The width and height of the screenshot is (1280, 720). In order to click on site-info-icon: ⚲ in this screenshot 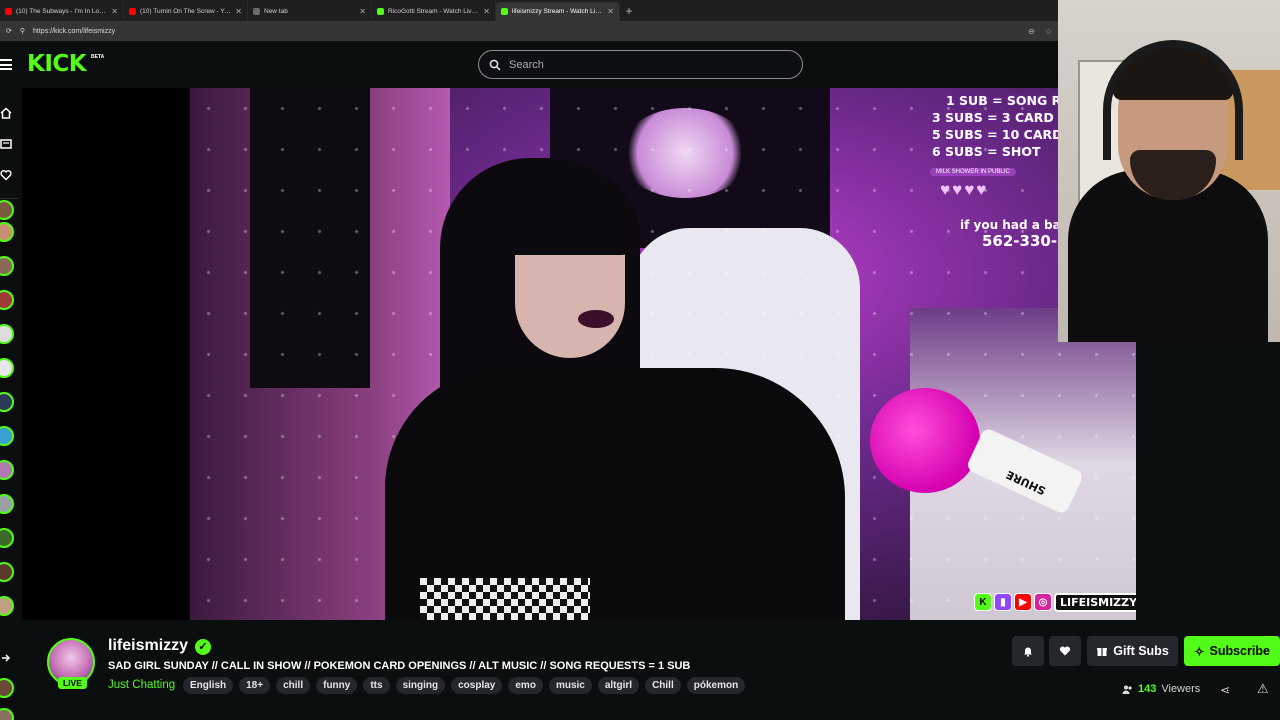, I will do `click(22, 31)`.